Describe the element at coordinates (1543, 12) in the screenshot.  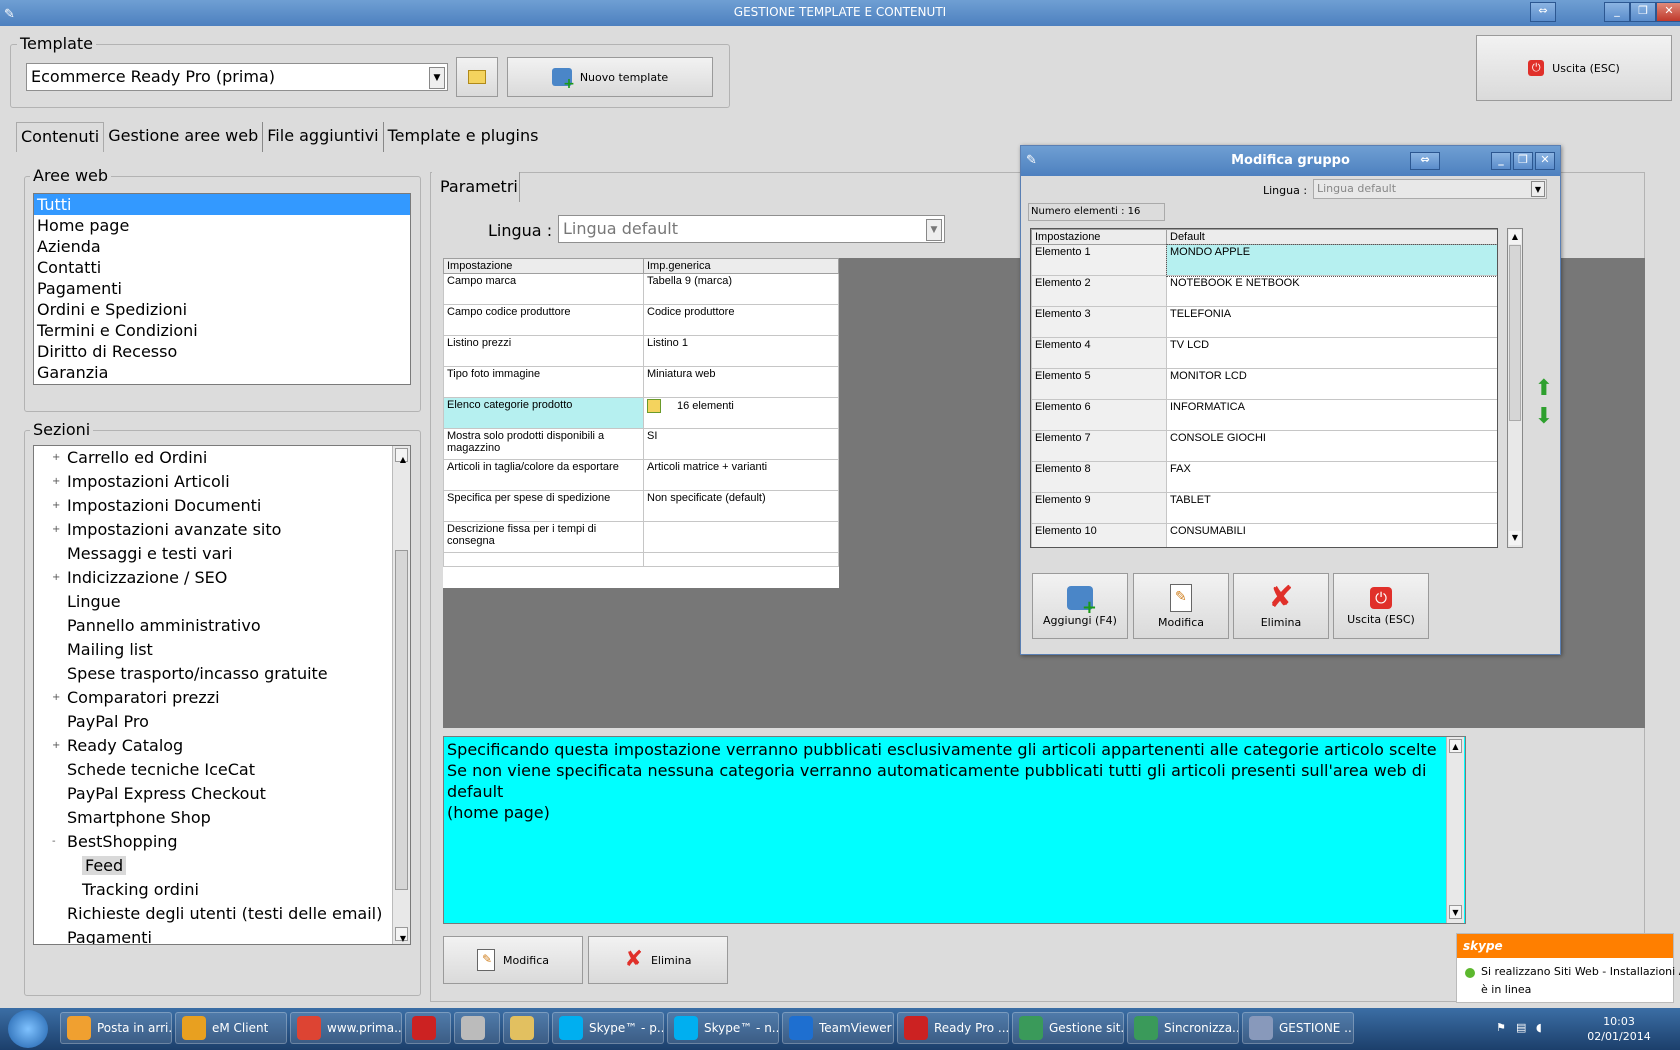
I see `restore-size-icon: ⇔` at that location.